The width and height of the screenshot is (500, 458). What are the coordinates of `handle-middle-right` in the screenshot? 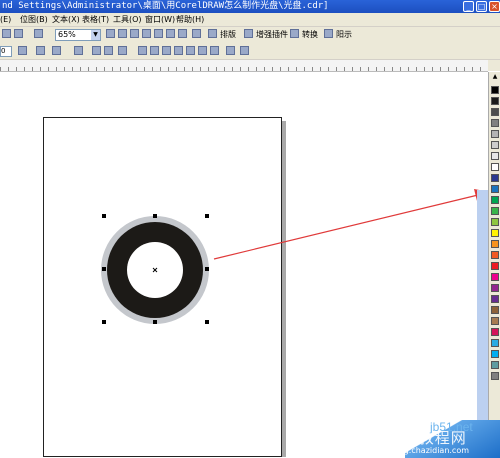 It's located at (207, 269).